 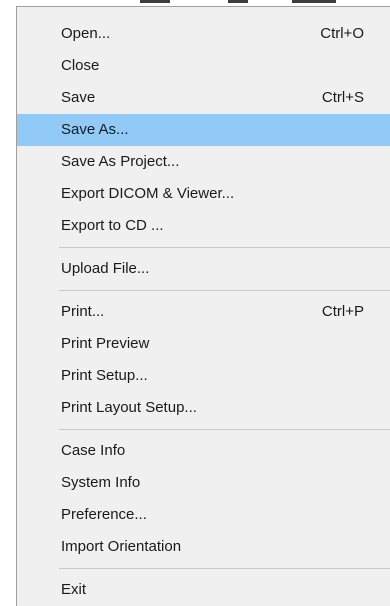 What do you see at coordinates (203, 312) in the screenshot?
I see `menu-item-print: Print... Ctrl+P` at bounding box center [203, 312].